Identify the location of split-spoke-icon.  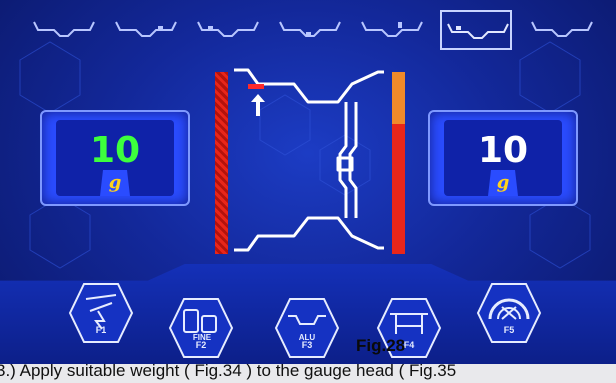
(509, 313).